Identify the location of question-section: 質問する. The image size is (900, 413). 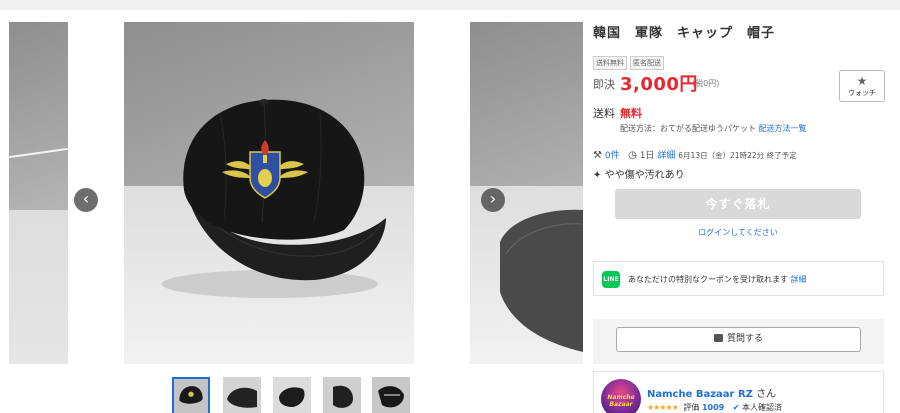
(738, 341).